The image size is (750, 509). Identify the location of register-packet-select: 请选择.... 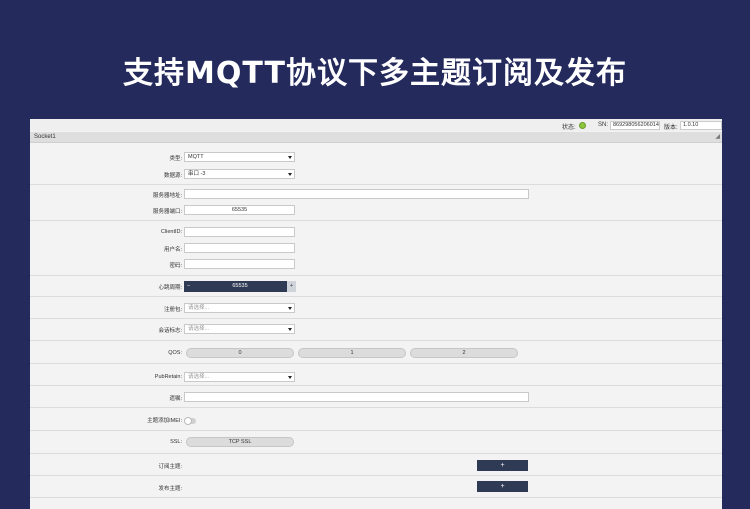
(239, 308).